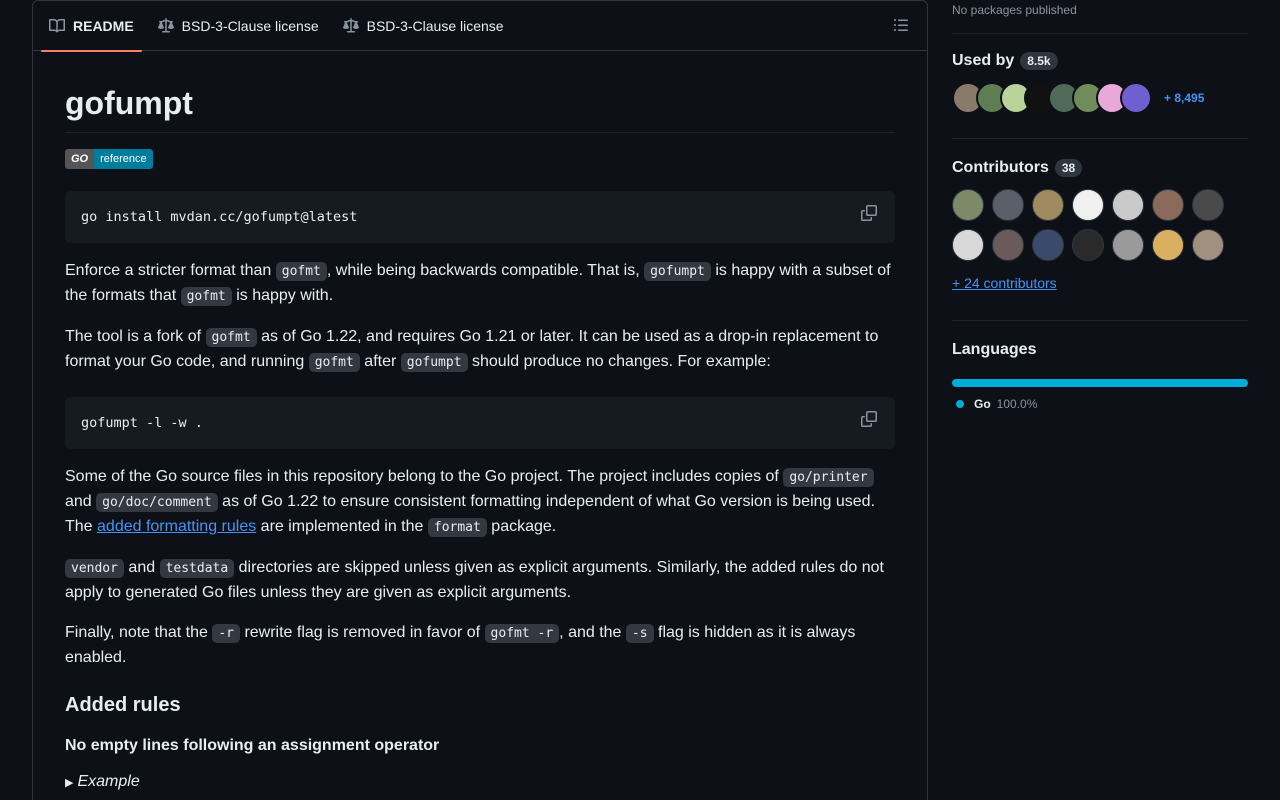 The height and width of the screenshot is (800, 1280). What do you see at coordinates (219, 217) in the screenshot?
I see `code-text: go install mvdan.cc/gofumpt@latest` at bounding box center [219, 217].